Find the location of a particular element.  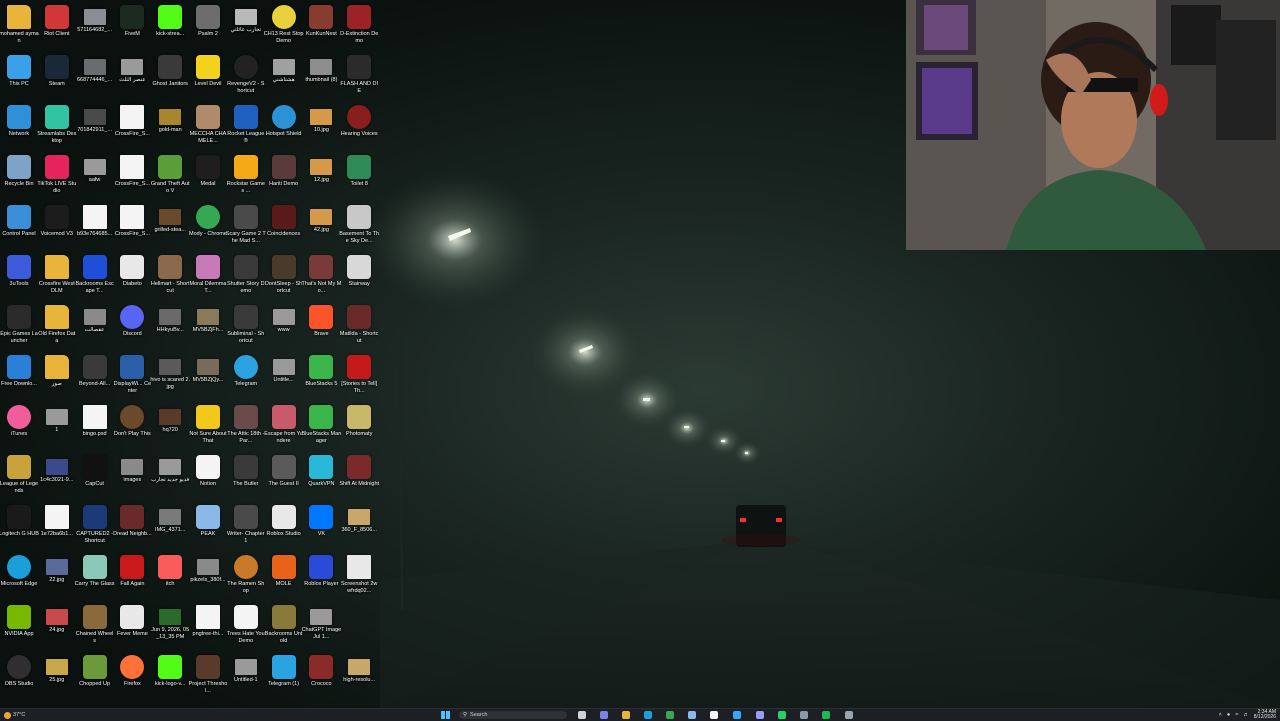

desktop-icon-telegram-1: Telegram (1) is located at coordinates (284, 677).